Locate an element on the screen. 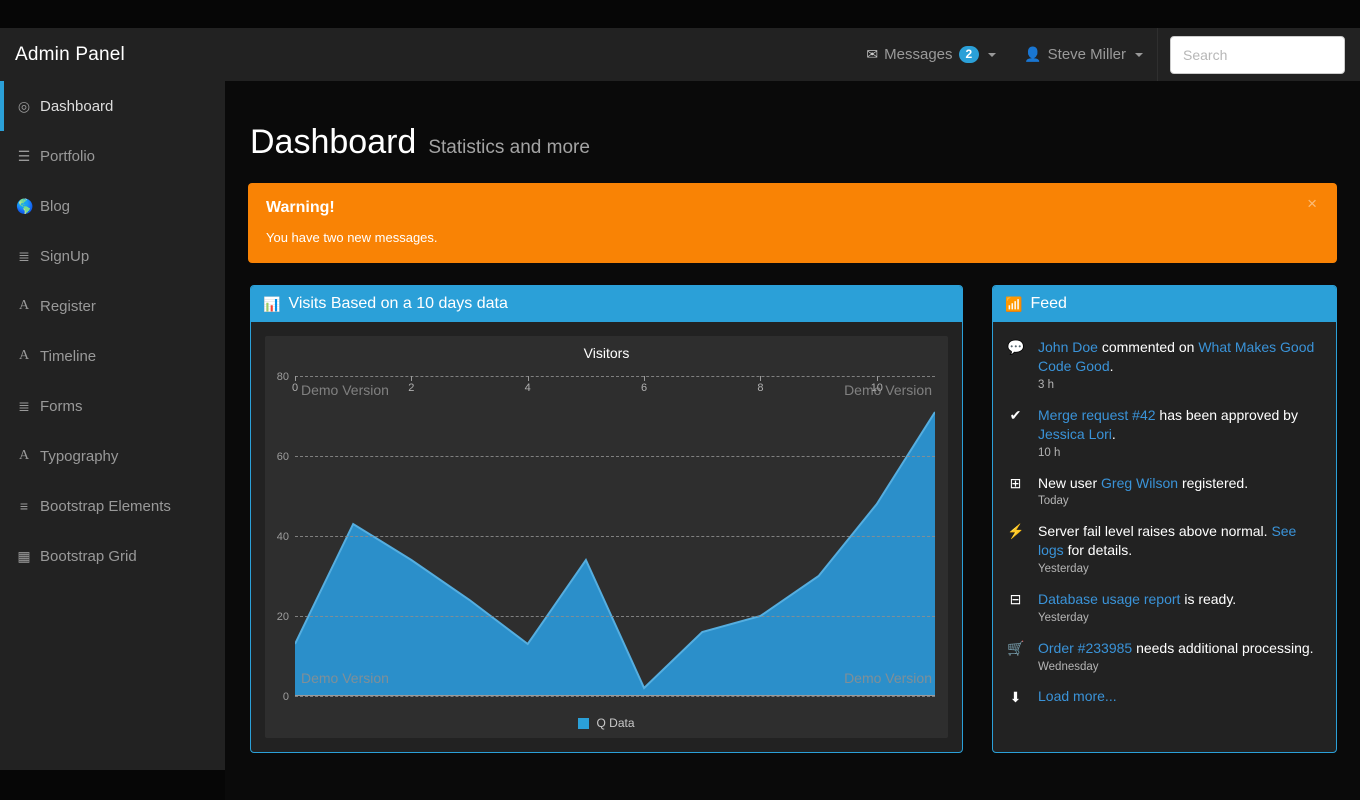  alert-title: Warning! is located at coordinates (300, 207).